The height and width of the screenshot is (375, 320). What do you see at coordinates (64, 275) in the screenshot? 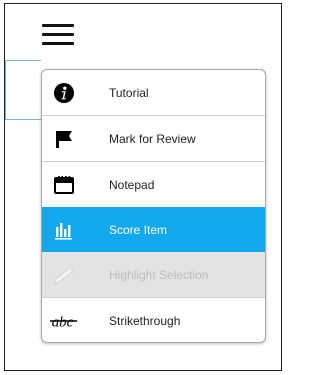
I see `highlighter-icon` at bounding box center [64, 275].